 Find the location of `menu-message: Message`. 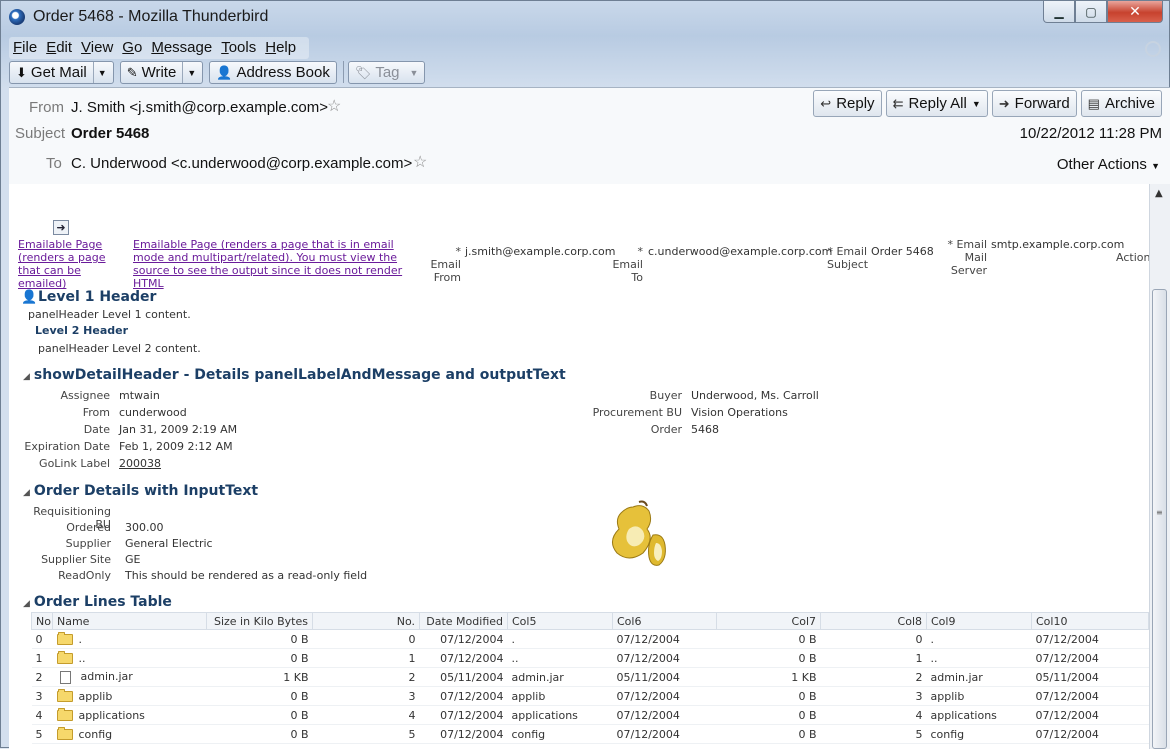

menu-message: Message is located at coordinates (181, 48).